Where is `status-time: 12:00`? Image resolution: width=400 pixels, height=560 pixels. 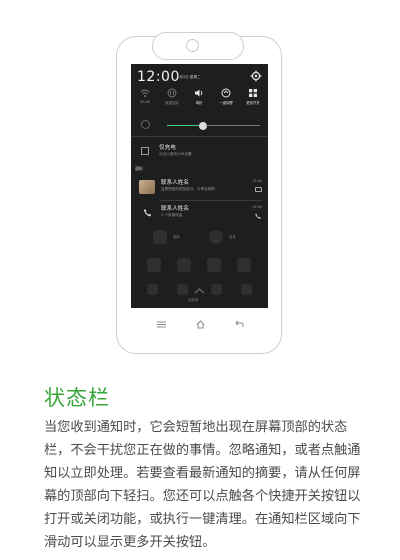
status-time: 12:00 is located at coordinates (158, 77).